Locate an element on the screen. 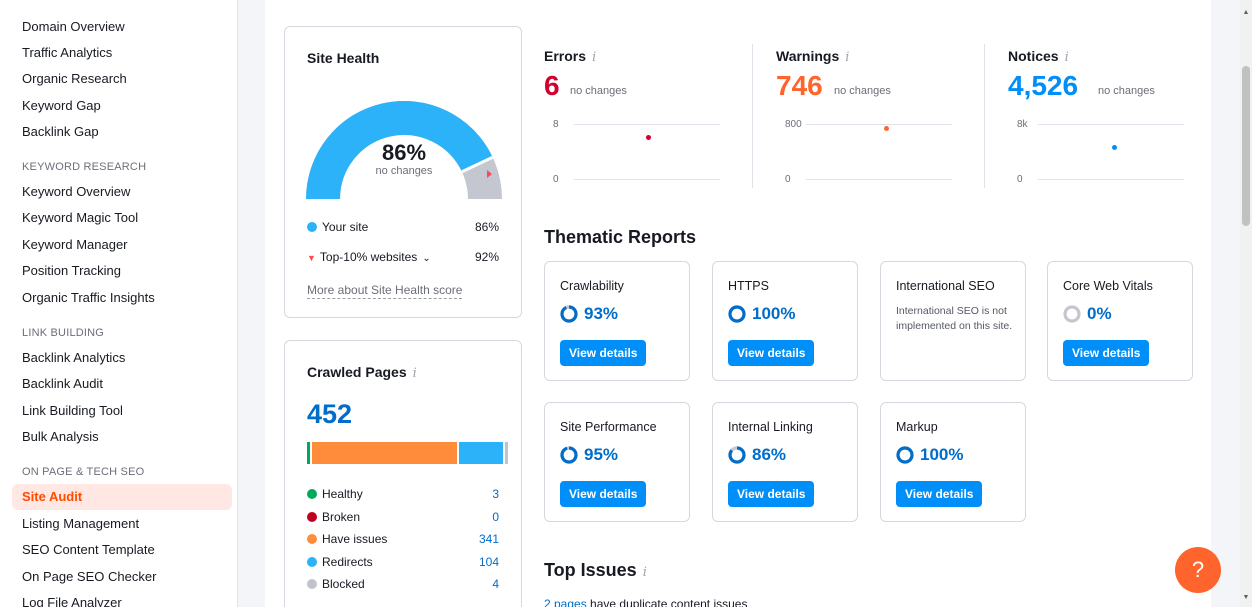 The width and height of the screenshot is (1252, 607). crawled-row-label: Broken is located at coordinates (341, 516).